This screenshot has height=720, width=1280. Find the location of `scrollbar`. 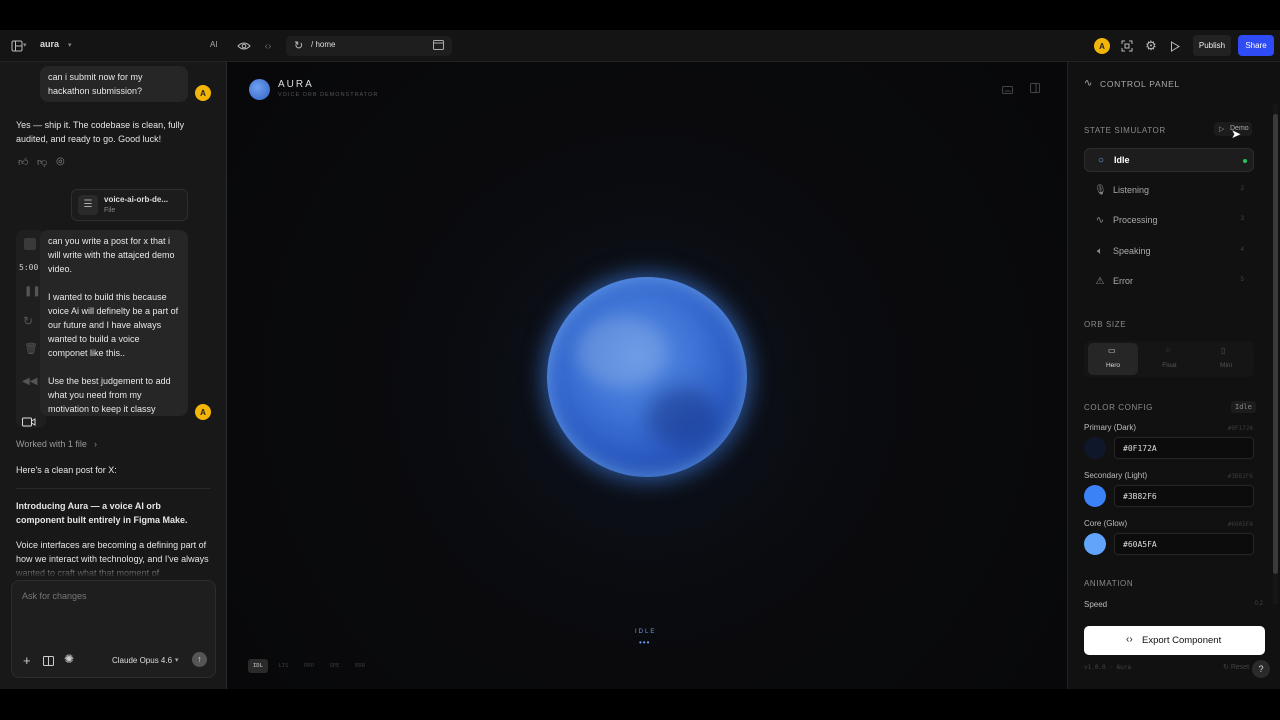

scrollbar is located at coordinates (1275, 354).